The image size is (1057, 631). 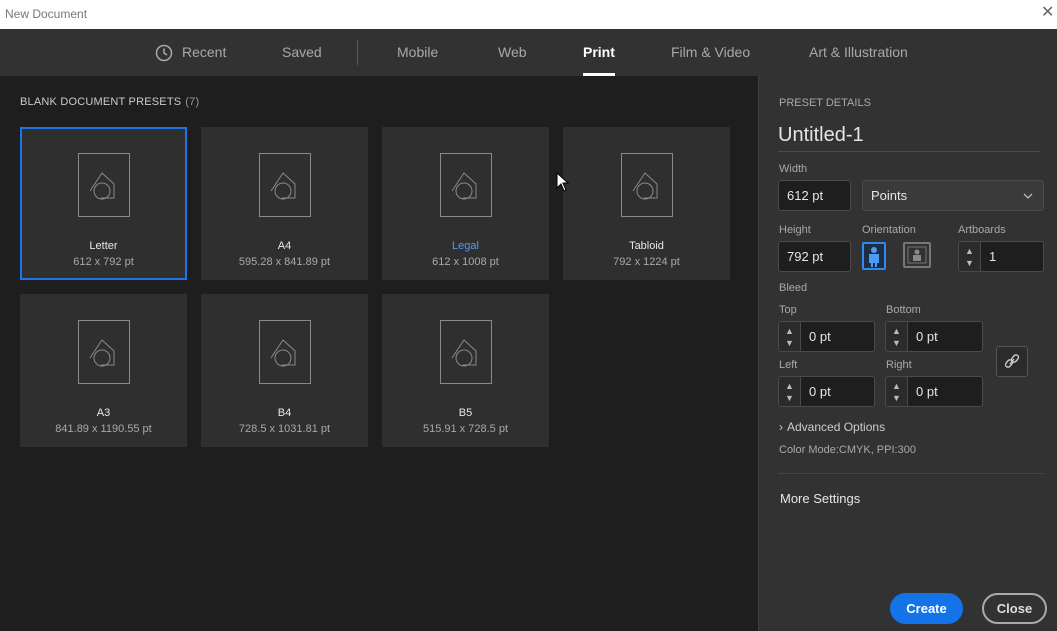 I want to click on preset-name: A4, so click(x=284, y=246).